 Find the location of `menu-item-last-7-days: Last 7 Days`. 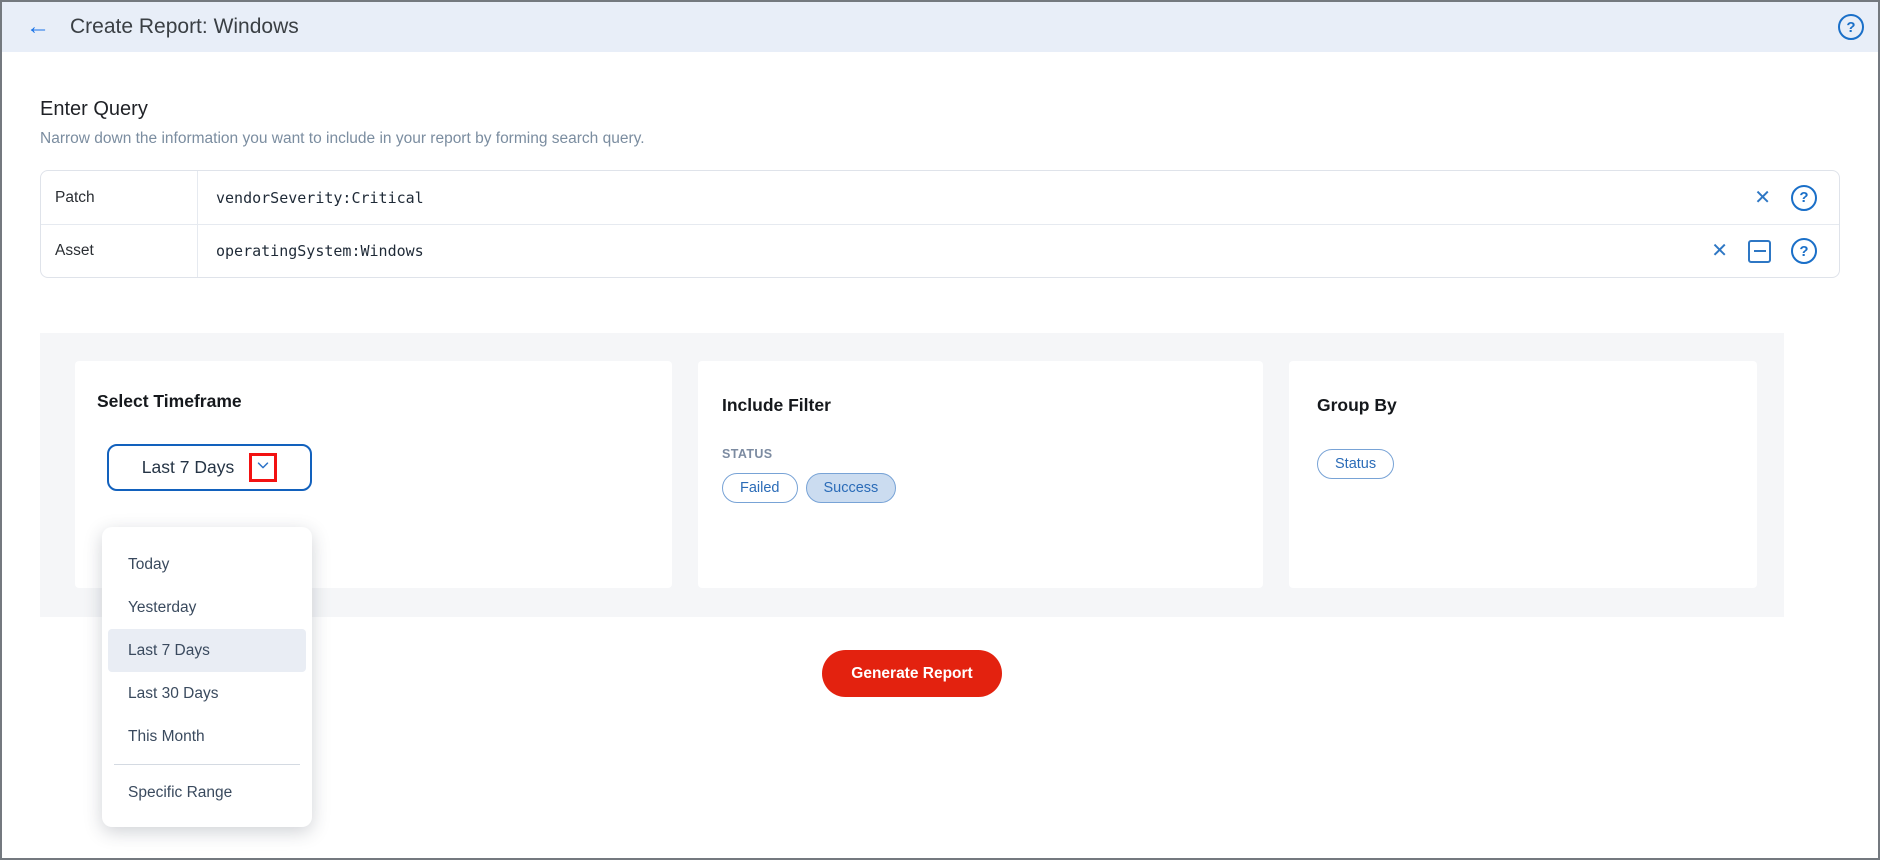

menu-item-last-7-days: Last 7 Days is located at coordinates (207, 650).